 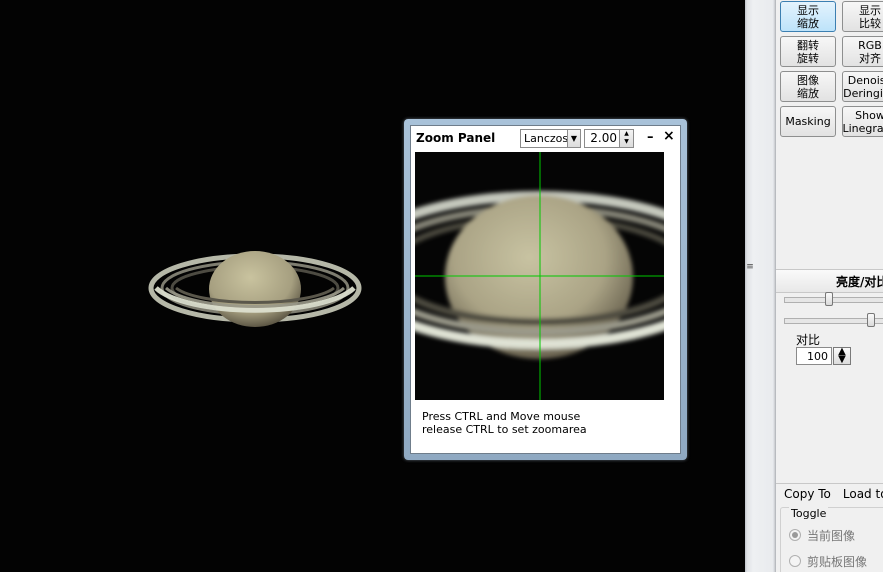 What do you see at coordinates (795, 561) in the screenshot?
I see `radio-clipboard-image` at bounding box center [795, 561].